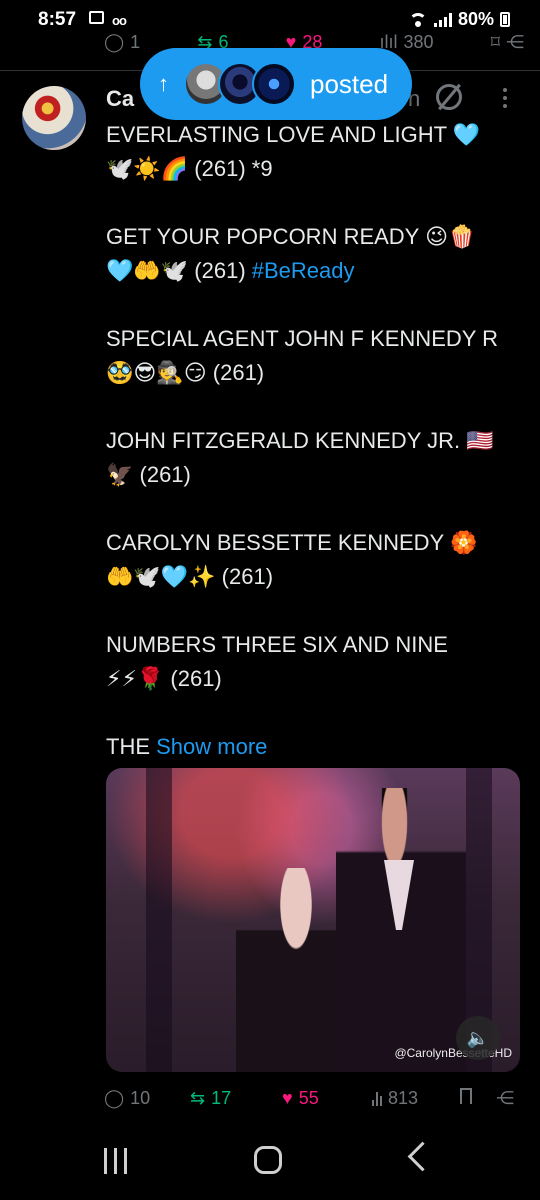 This screenshot has height=1200, width=540. What do you see at coordinates (210, 1098) in the screenshot?
I see `retweet-button: ⇆ 17` at bounding box center [210, 1098].